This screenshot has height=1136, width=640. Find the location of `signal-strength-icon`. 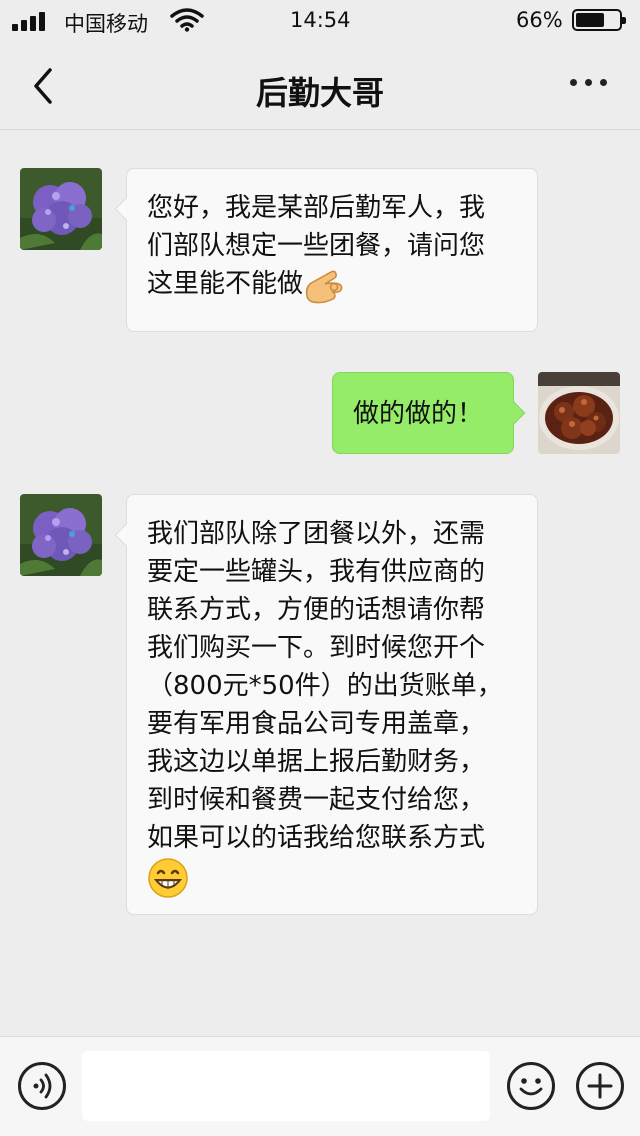

signal-strength-icon is located at coordinates (31, 21).